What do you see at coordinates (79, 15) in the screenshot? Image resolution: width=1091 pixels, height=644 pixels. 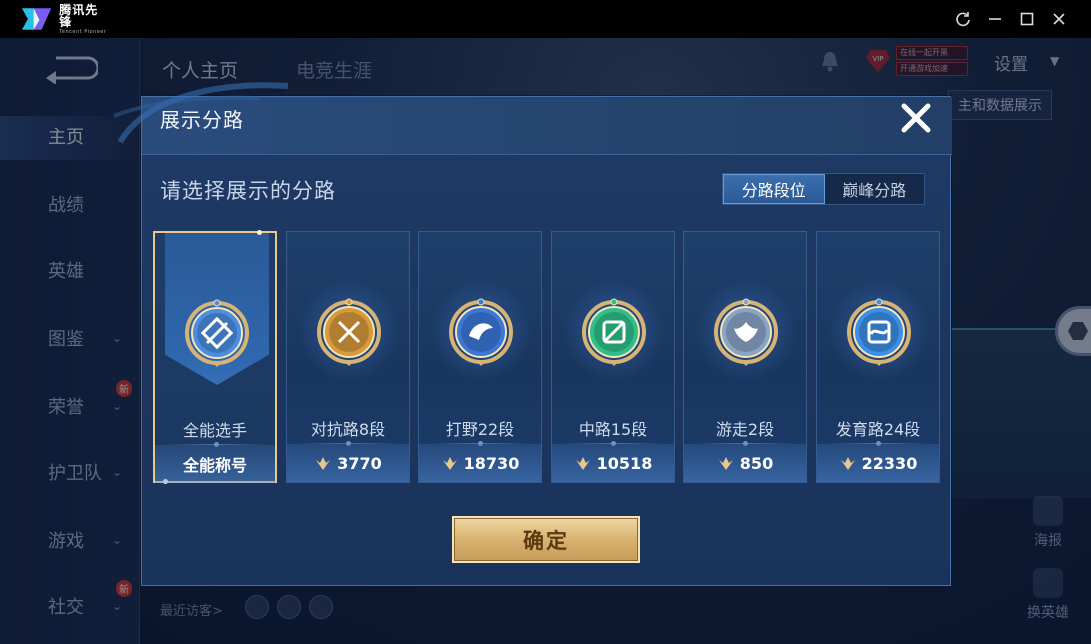 I see `app-name: 腾讯先锋` at bounding box center [79, 15].